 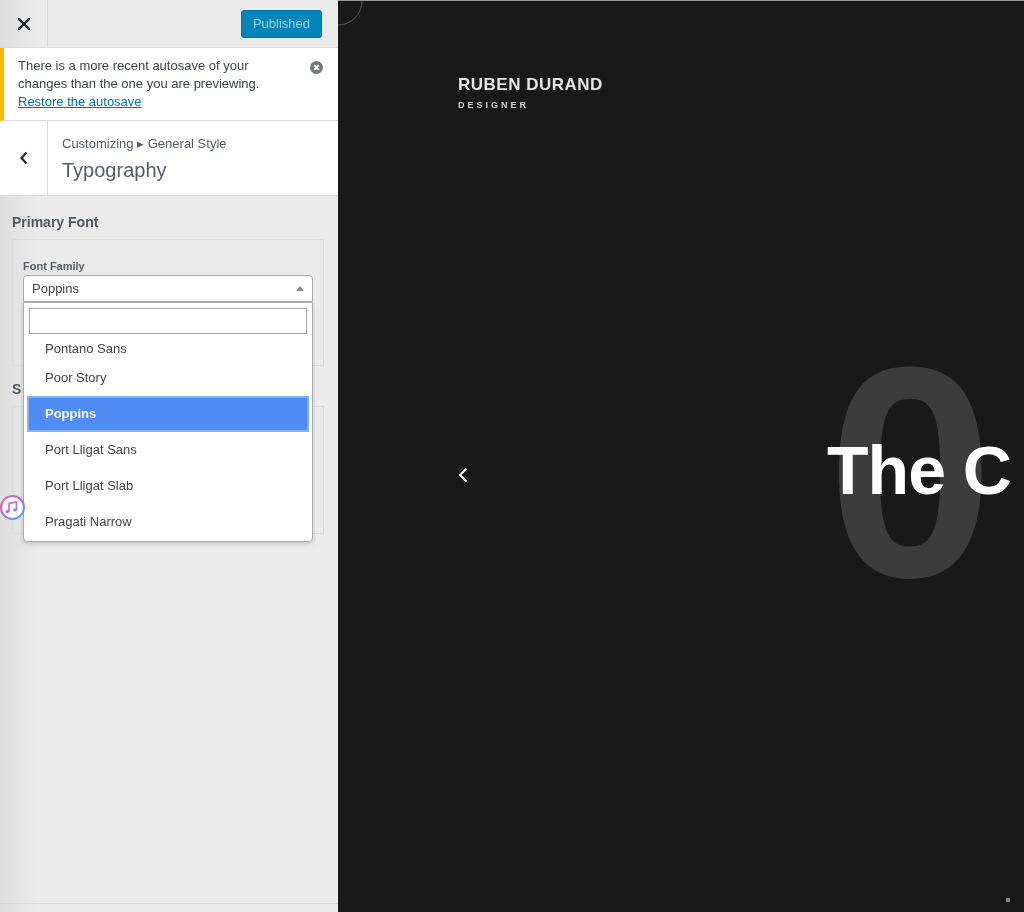 What do you see at coordinates (139, 84) in the screenshot?
I see `autosave-notice-text: There is a more recent autosave of your changes than the one you are previewing. Restore the autosave` at bounding box center [139, 84].